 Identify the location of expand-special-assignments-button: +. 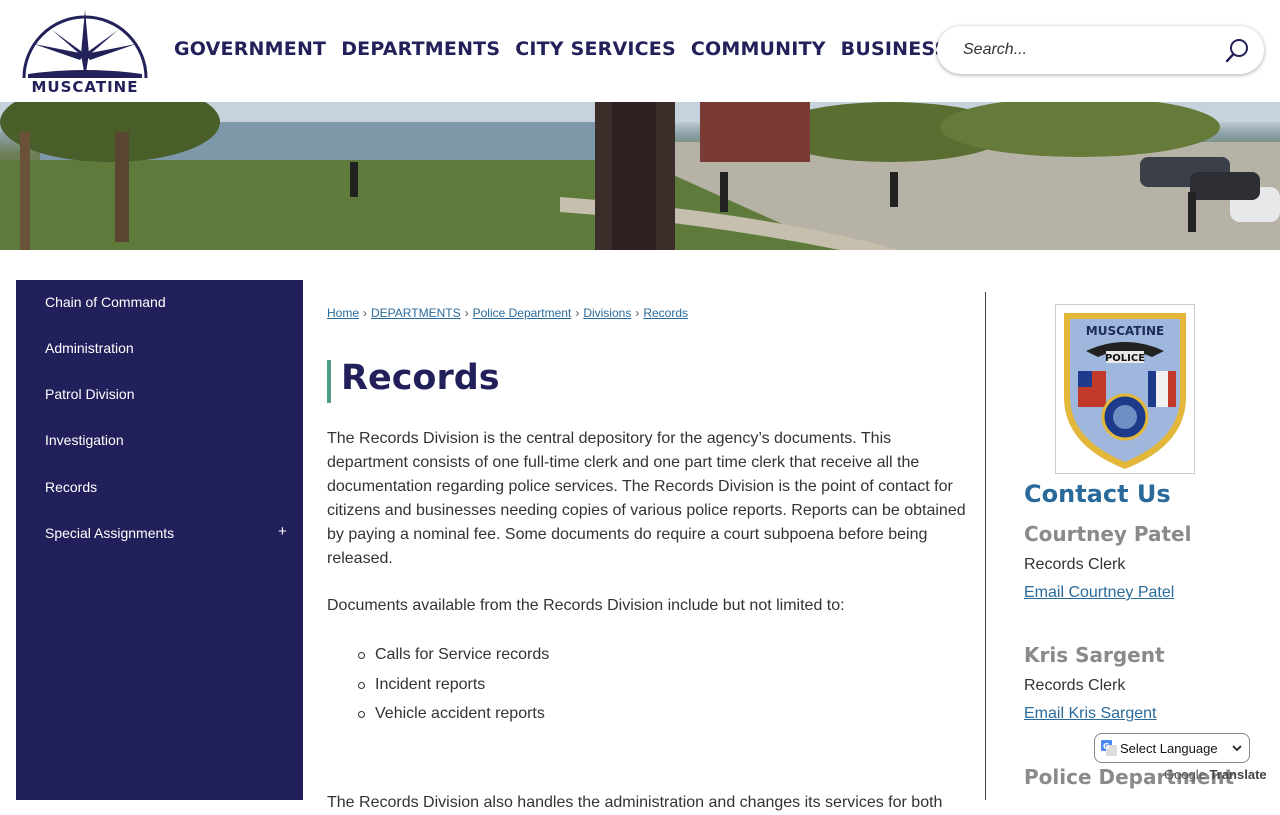
(282, 531).